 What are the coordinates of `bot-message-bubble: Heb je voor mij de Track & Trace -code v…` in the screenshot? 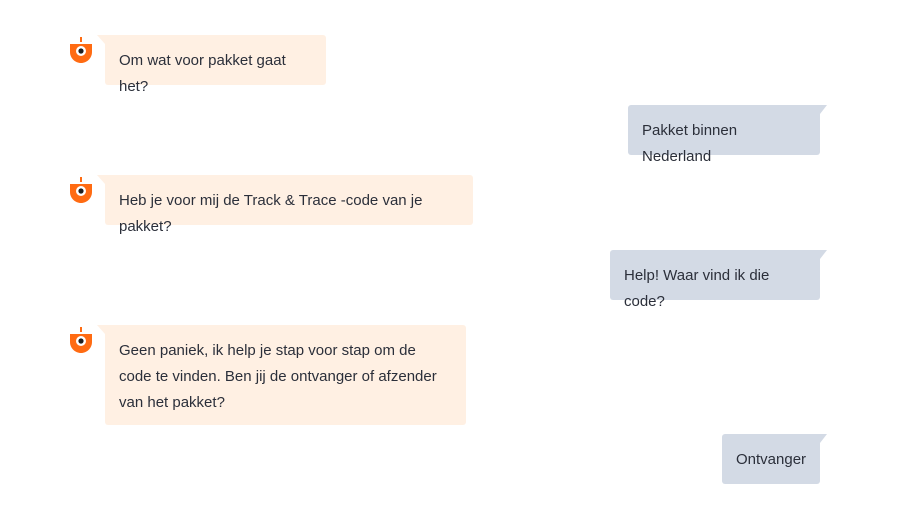 It's located at (285, 205).